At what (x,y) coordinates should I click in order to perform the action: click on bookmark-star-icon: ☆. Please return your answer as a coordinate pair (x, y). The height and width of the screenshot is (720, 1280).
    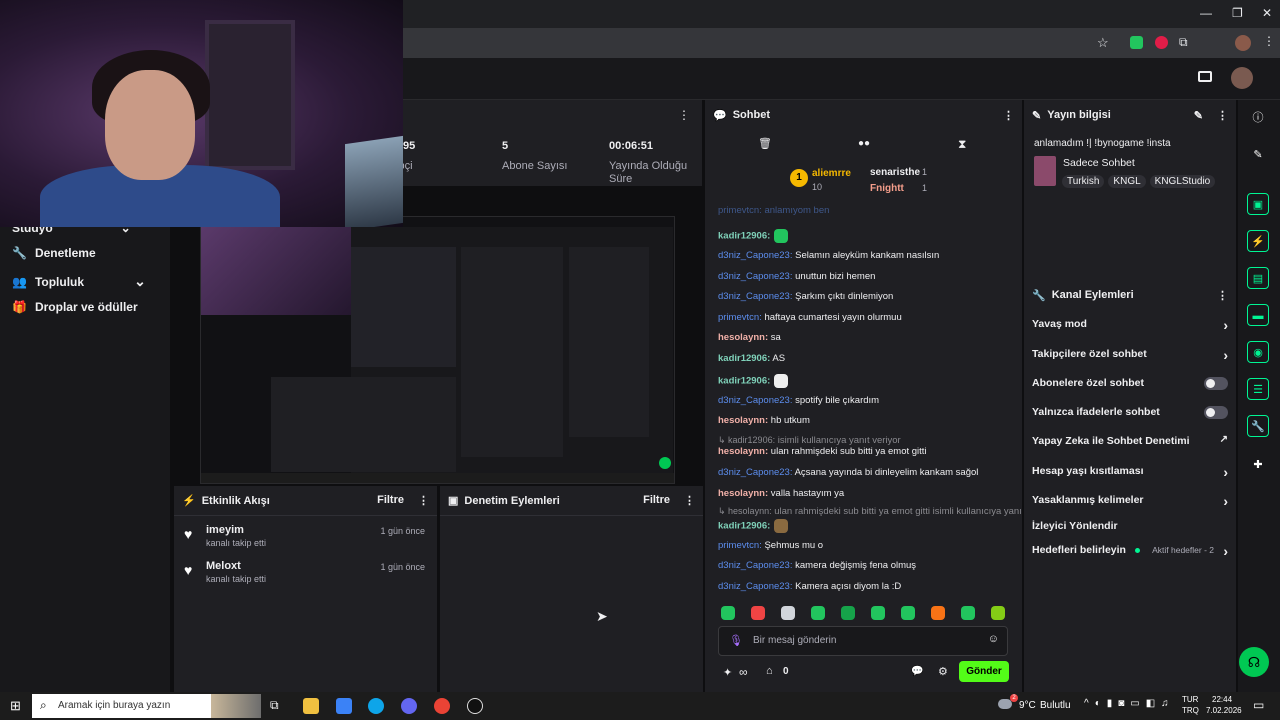
    Looking at the image, I should click on (1103, 43).